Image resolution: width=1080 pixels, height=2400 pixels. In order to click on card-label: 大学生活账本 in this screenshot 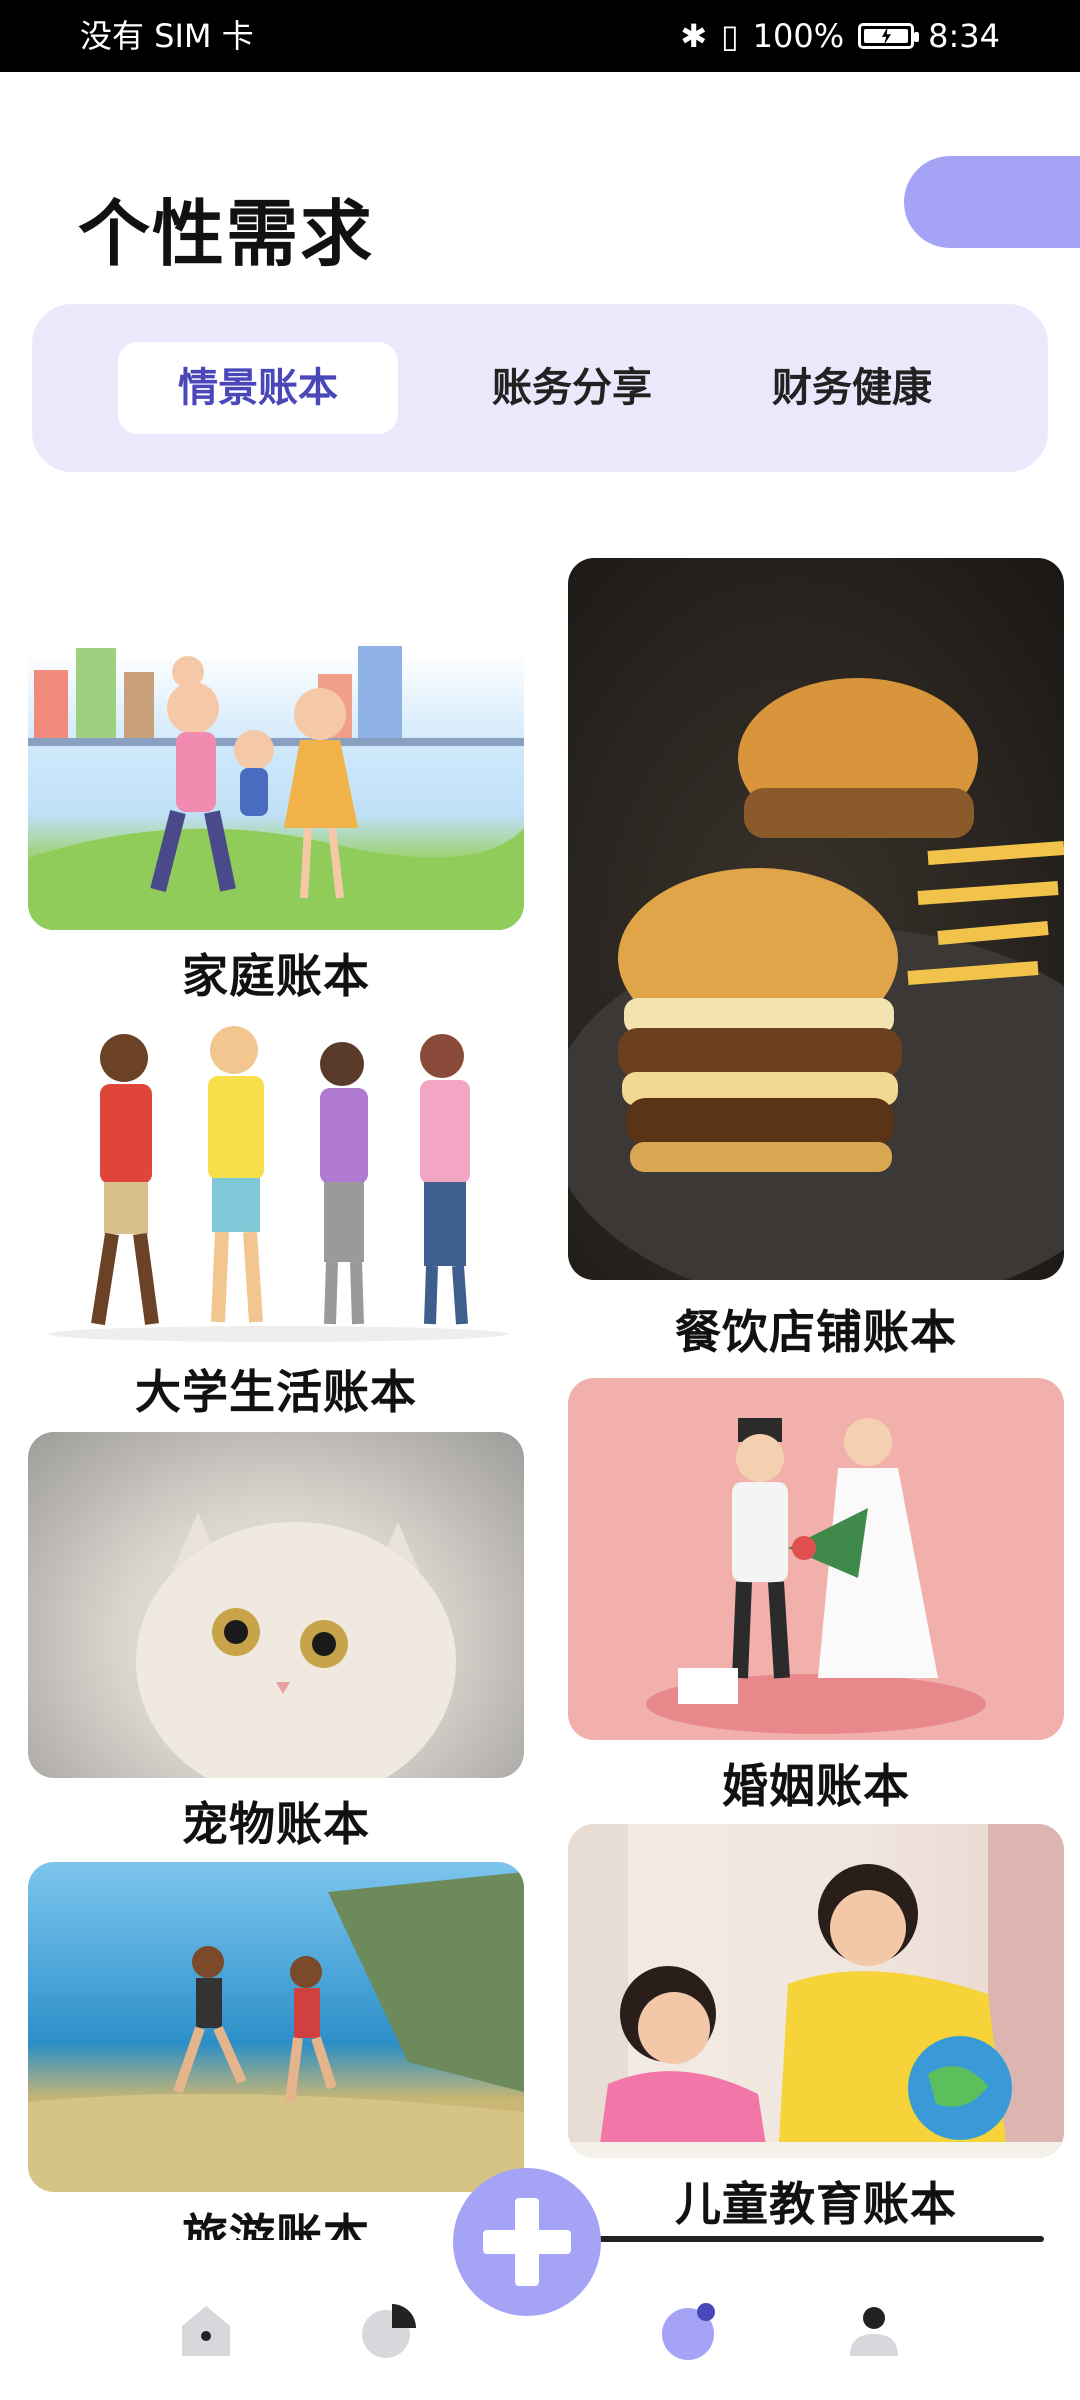, I will do `click(276, 1392)`.